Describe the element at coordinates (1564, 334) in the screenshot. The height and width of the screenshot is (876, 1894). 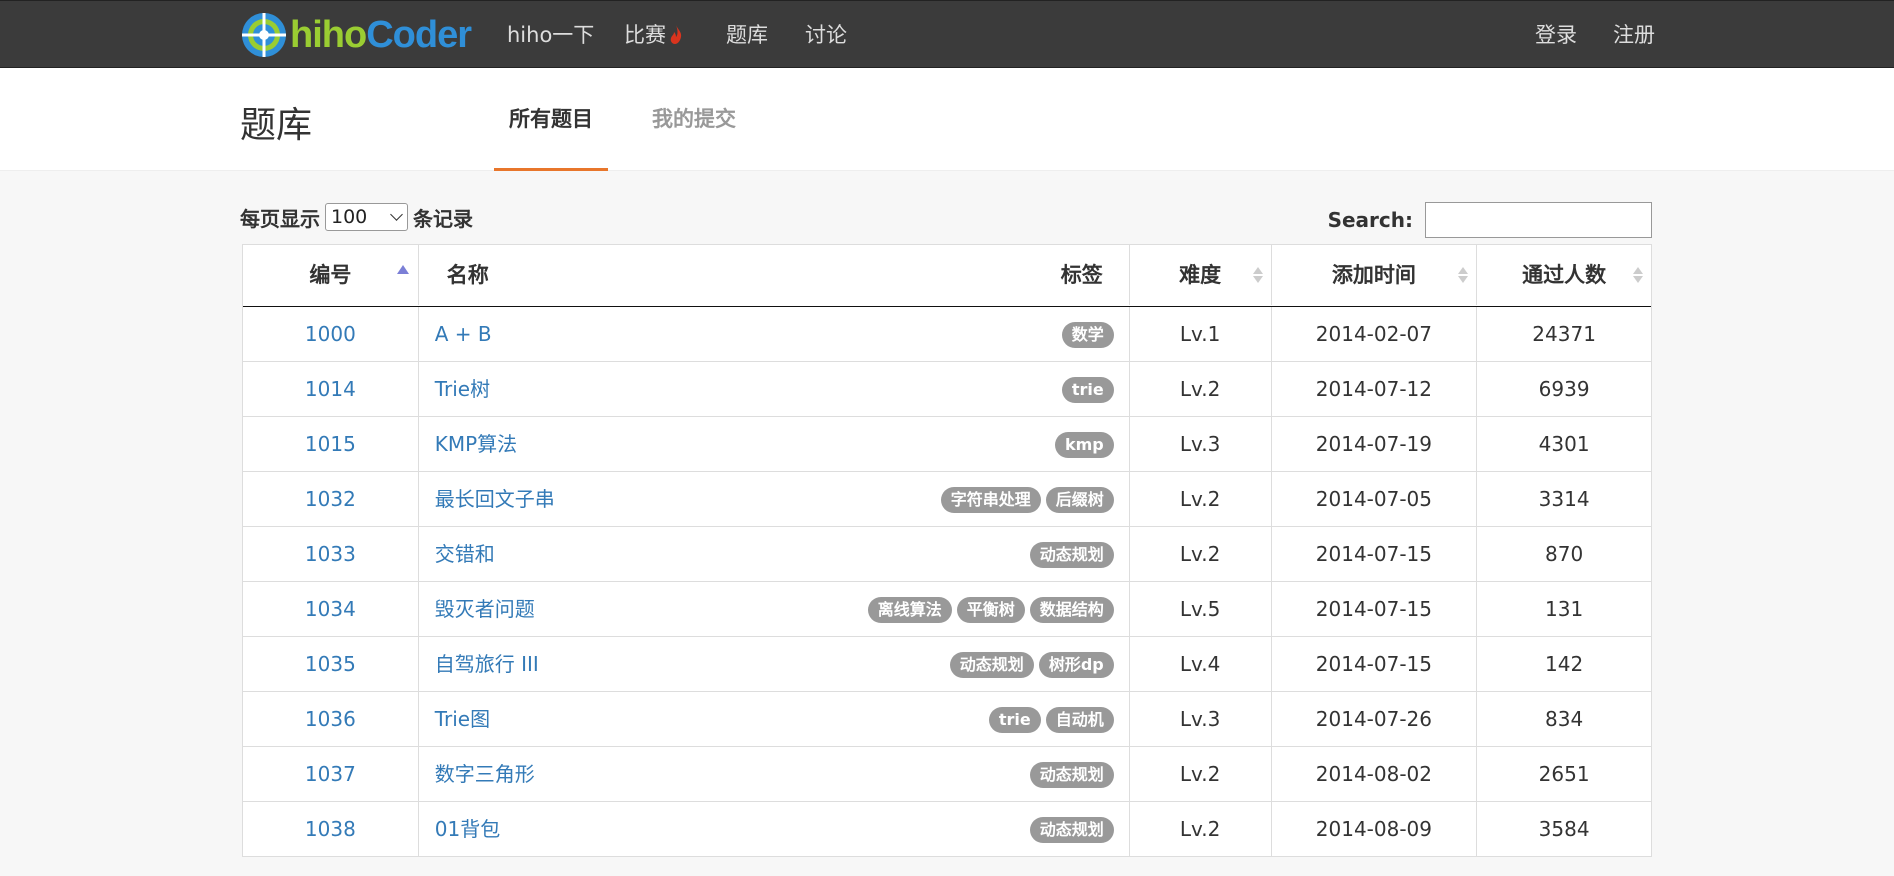
I see `cell-passed: 24371` at that location.